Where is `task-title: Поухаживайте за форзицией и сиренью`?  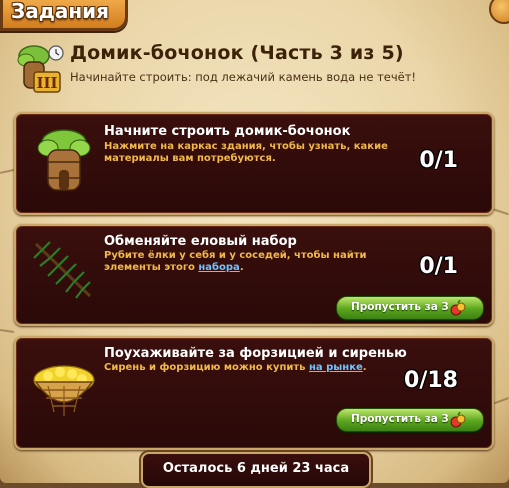 task-title: Поухаживайте за форзицией и сиренью is located at coordinates (255, 353).